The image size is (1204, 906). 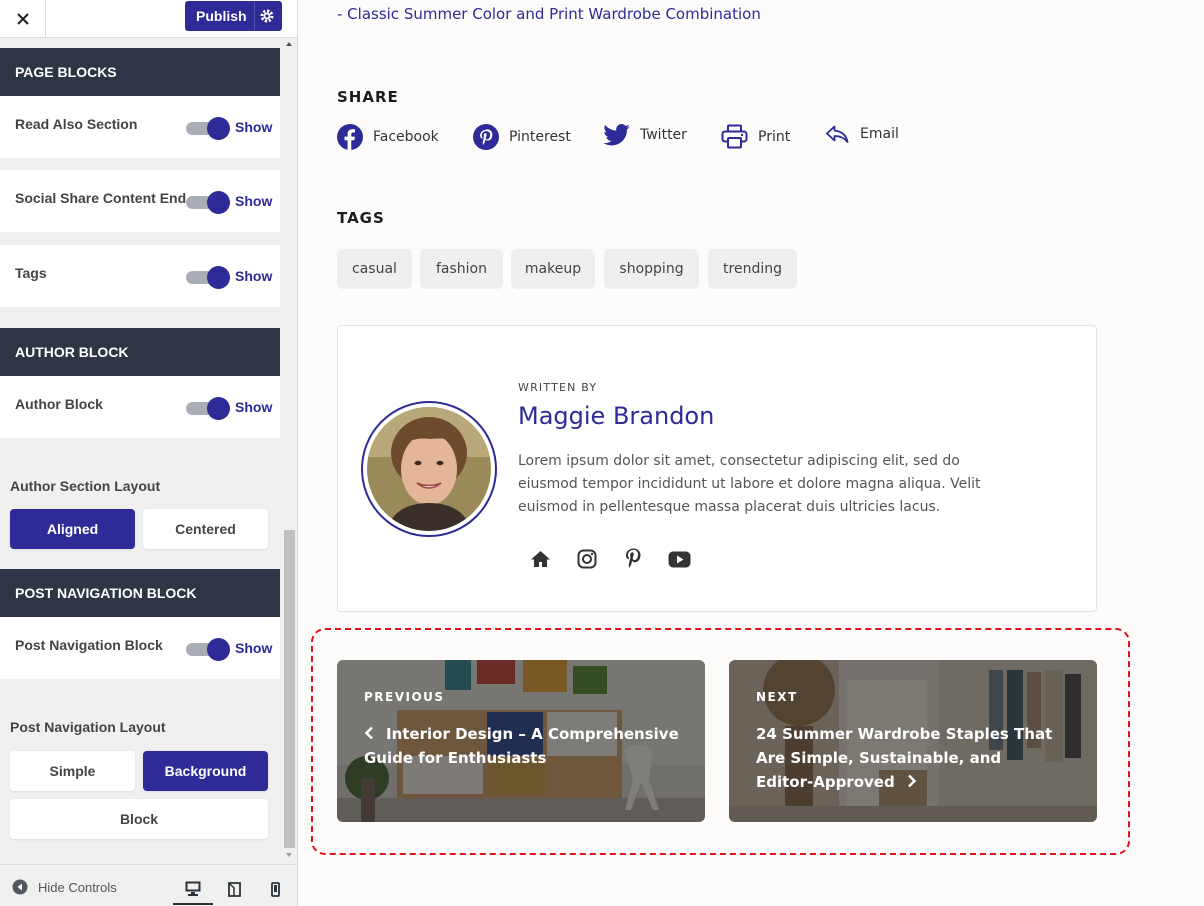 I want to click on share-email: Email, so click(x=862, y=134).